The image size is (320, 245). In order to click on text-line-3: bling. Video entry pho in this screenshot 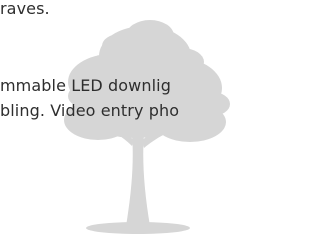, I will do `click(90, 110)`.